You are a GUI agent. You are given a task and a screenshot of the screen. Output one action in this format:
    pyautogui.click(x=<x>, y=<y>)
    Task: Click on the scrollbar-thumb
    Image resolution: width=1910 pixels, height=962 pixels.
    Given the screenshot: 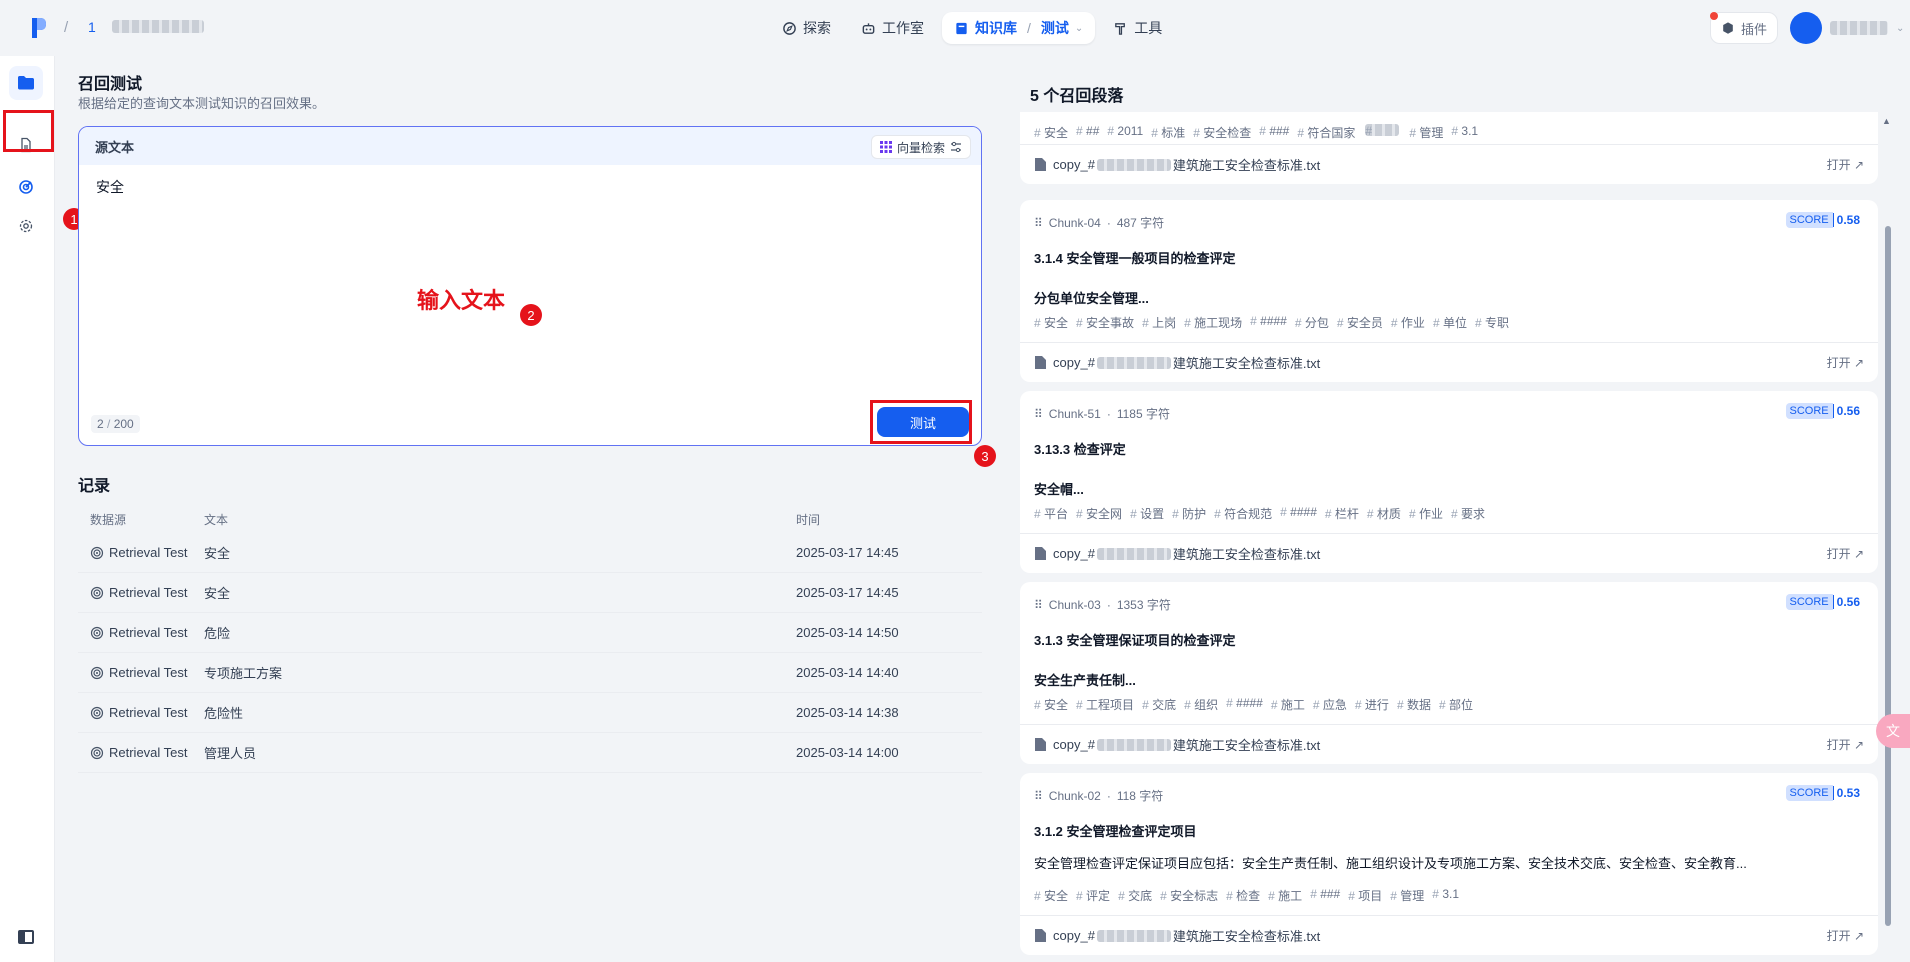 What is the action you would take?
    pyautogui.click(x=1888, y=576)
    